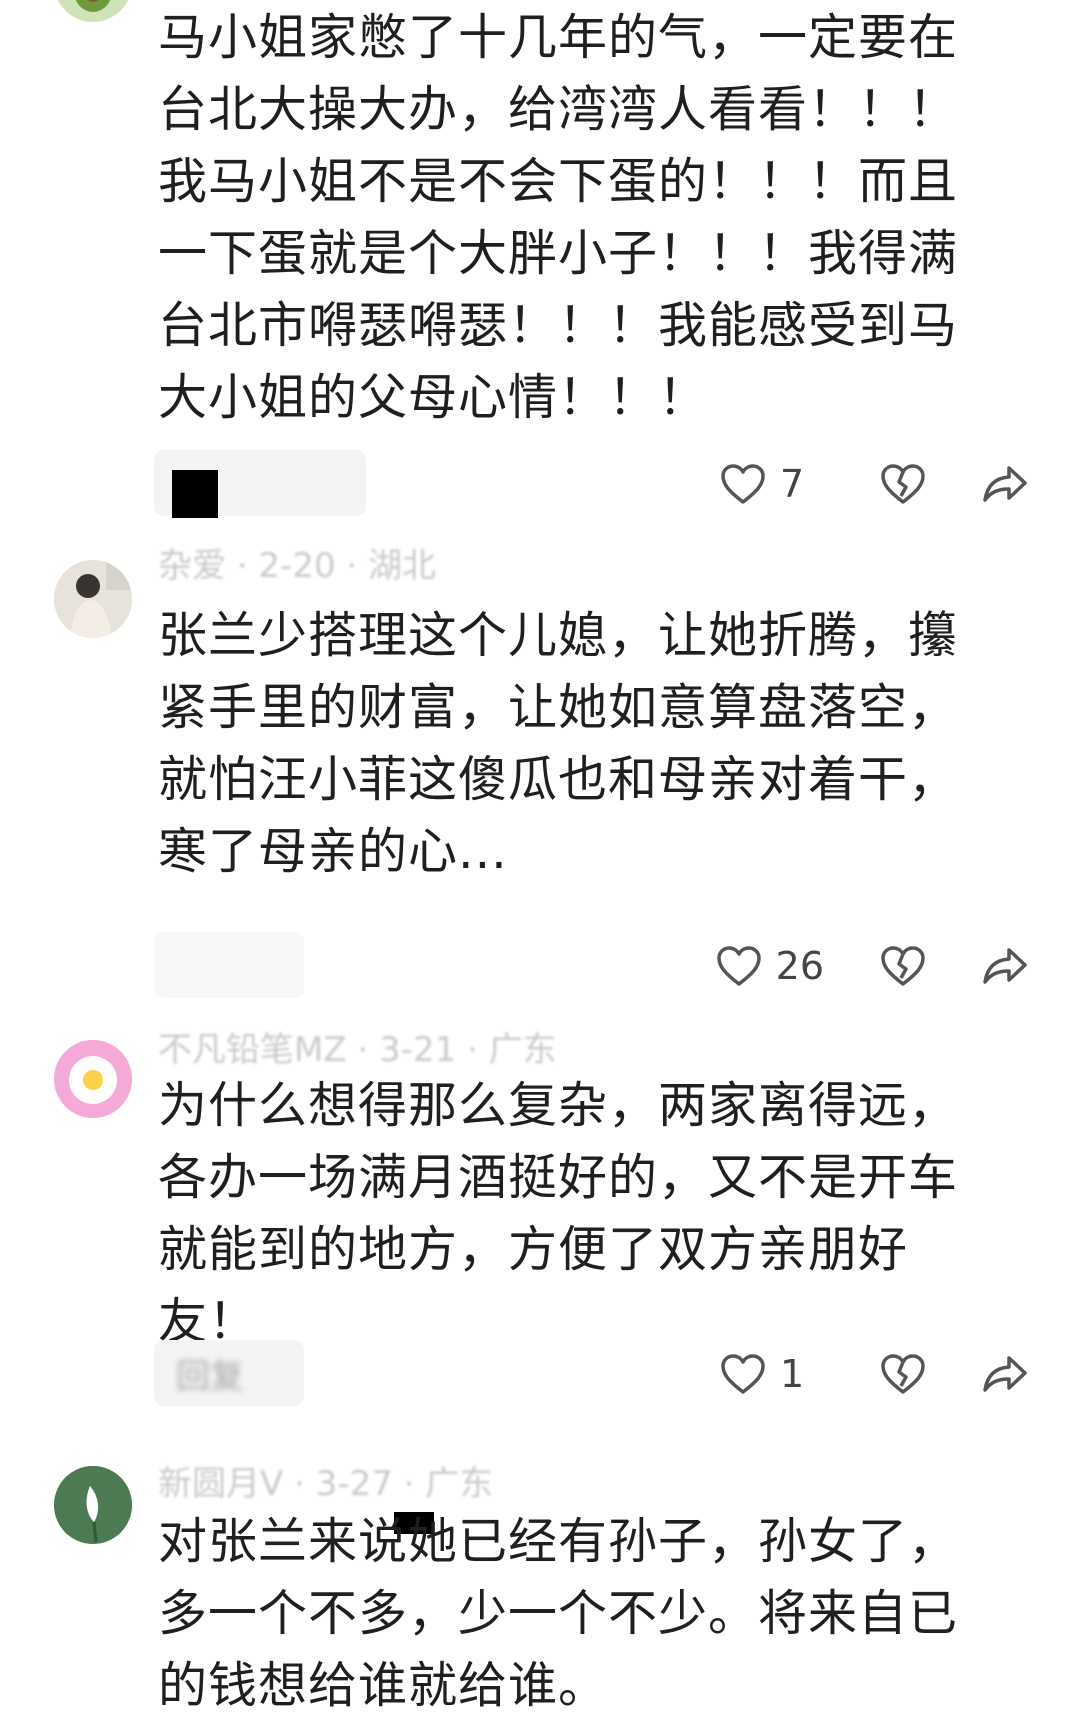 The image size is (1080, 1731). I want to click on redaction-block, so click(195, 494).